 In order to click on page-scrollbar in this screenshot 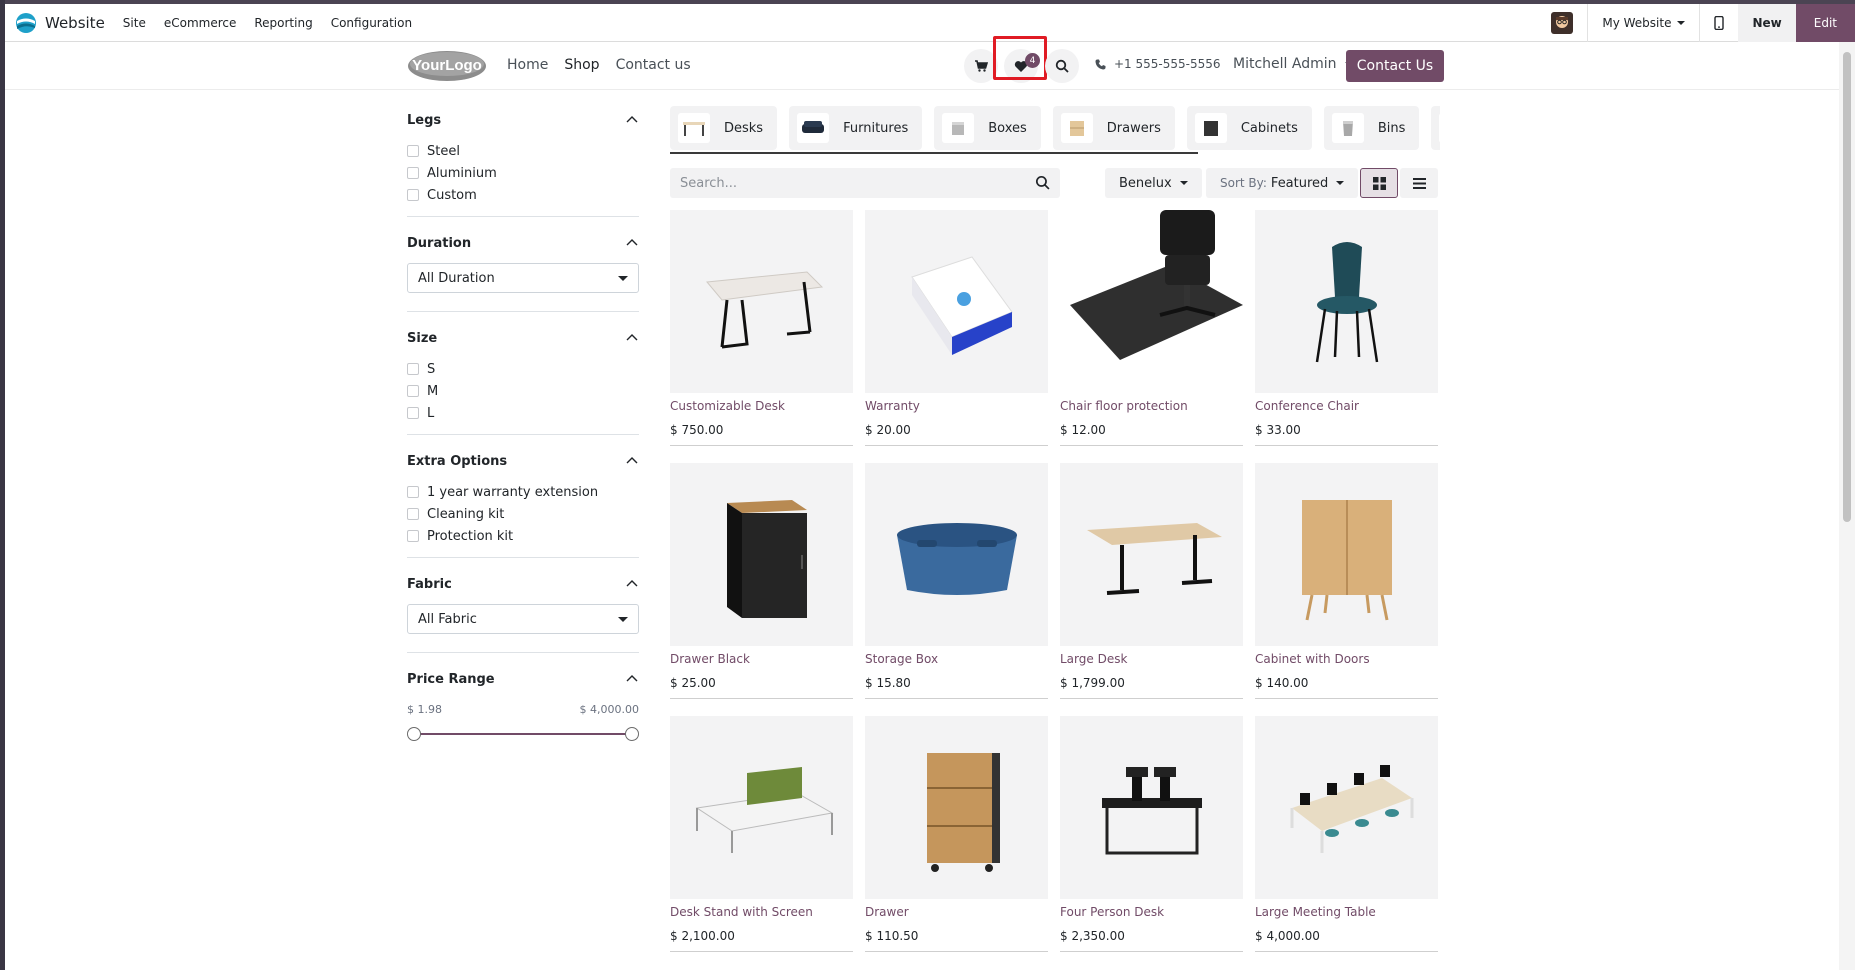, I will do `click(1847, 506)`.